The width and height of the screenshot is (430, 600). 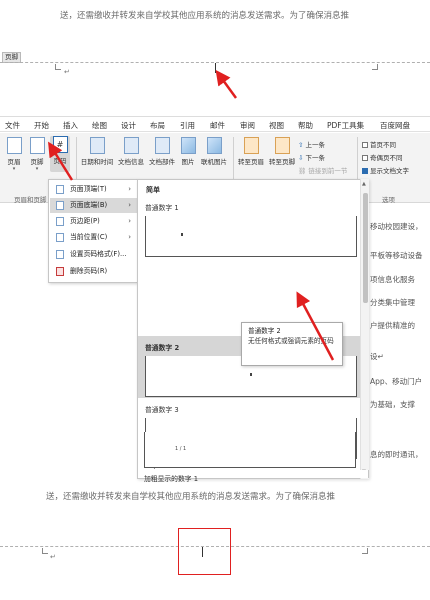 What do you see at coordinates (386, 158) in the screenshot?
I see `odd-even-different-label: 奇偶页不同` at bounding box center [386, 158].